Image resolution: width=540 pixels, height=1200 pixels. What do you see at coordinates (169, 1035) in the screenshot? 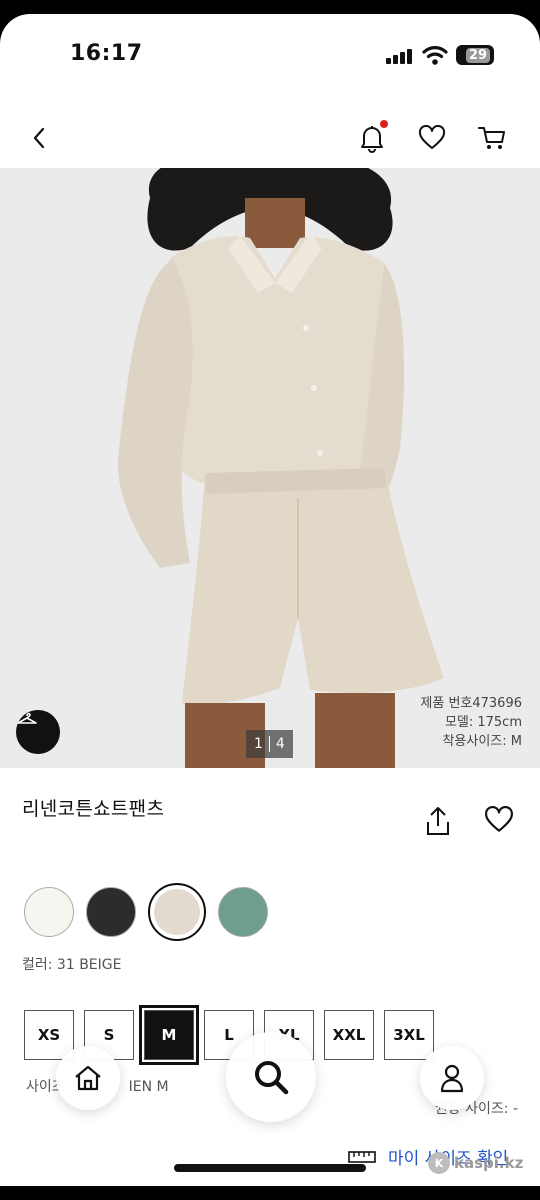
I see `size-option-m: M` at bounding box center [169, 1035].